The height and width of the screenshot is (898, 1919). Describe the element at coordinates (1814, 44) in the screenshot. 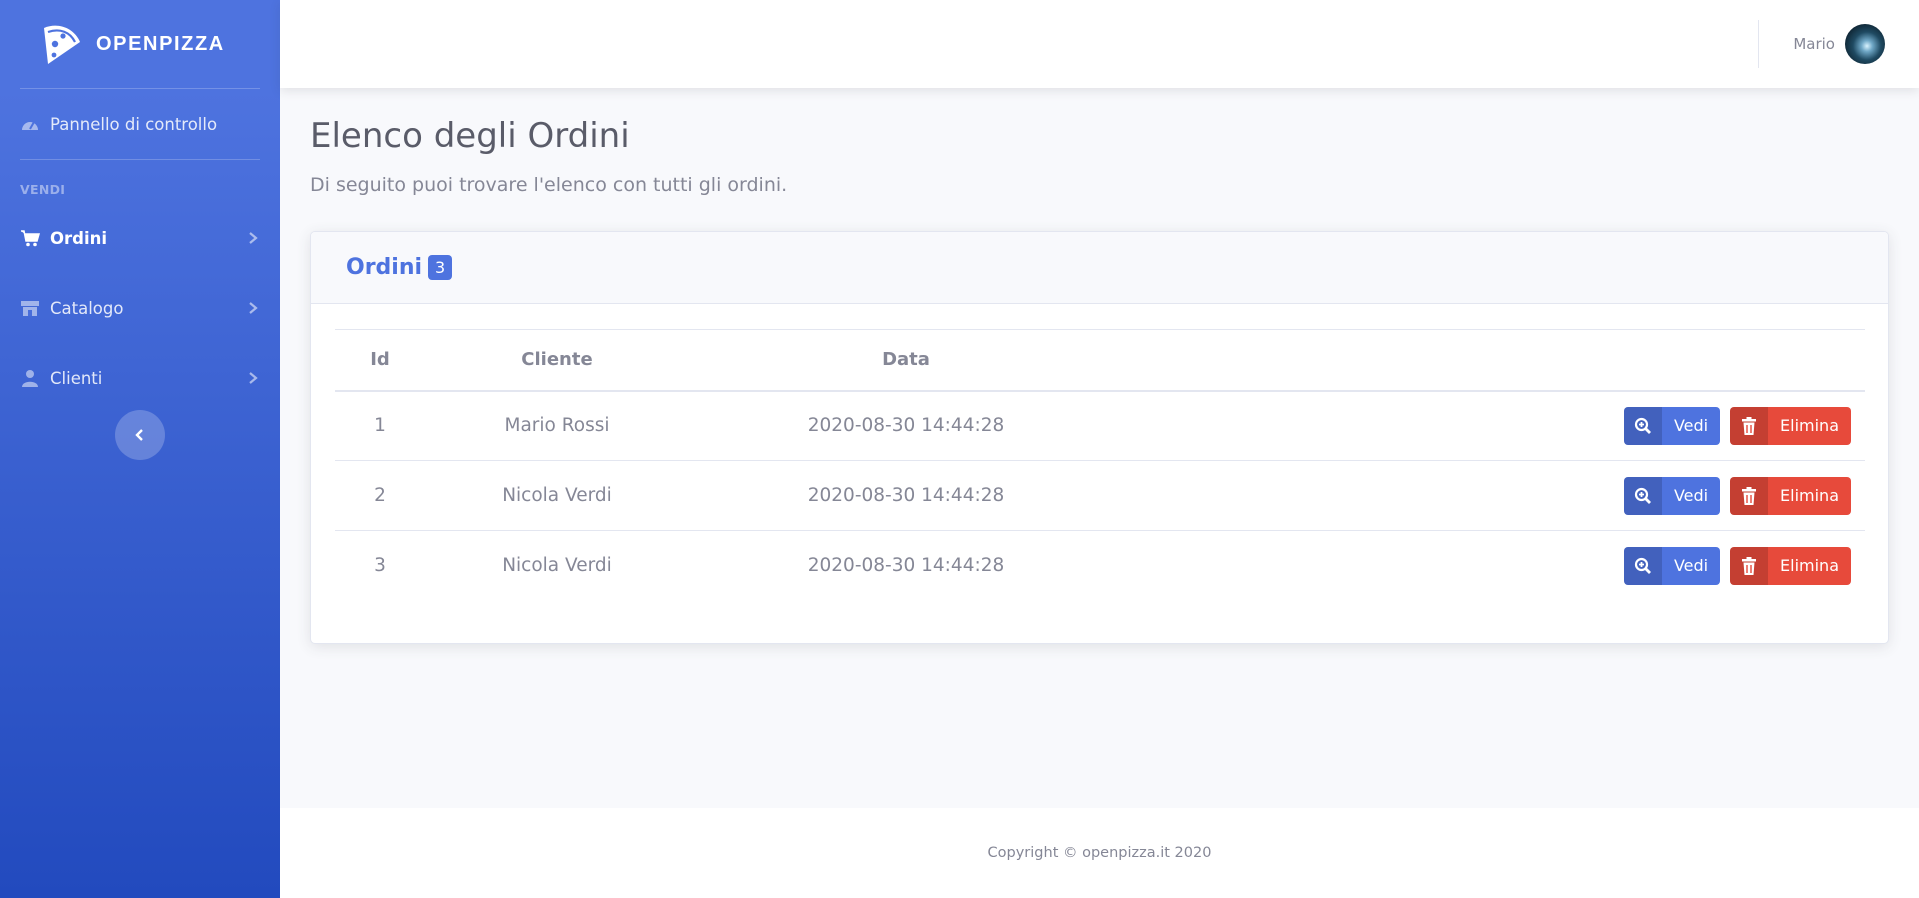

I see `user-name: Mario` at that location.